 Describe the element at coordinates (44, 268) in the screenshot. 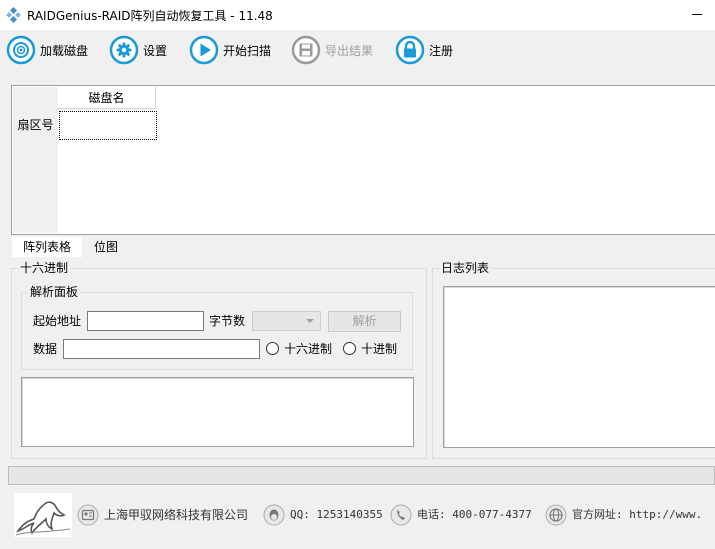

I see `hex-group-title: 十六进制` at that location.